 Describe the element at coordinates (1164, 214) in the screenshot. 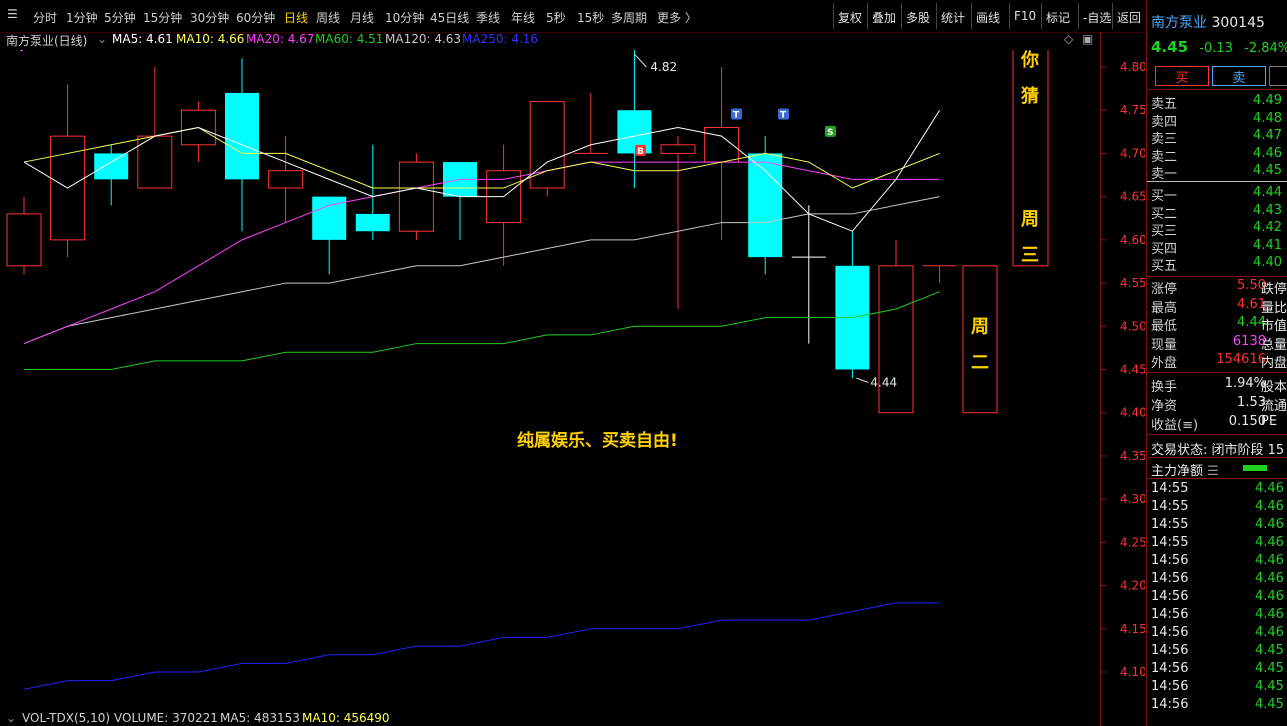

I see `buy-level-1-label: 买二` at that location.